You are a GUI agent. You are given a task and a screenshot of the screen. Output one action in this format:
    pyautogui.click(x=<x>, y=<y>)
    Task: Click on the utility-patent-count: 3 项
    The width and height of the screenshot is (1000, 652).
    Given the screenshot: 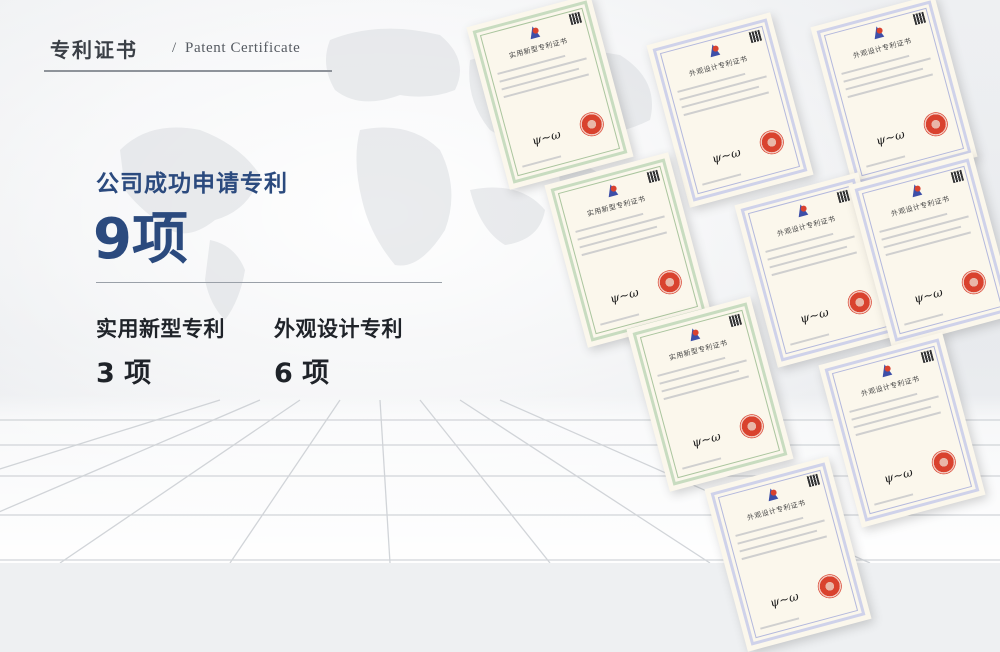 What is the action you would take?
    pyautogui.click(x=124, y=373)
    